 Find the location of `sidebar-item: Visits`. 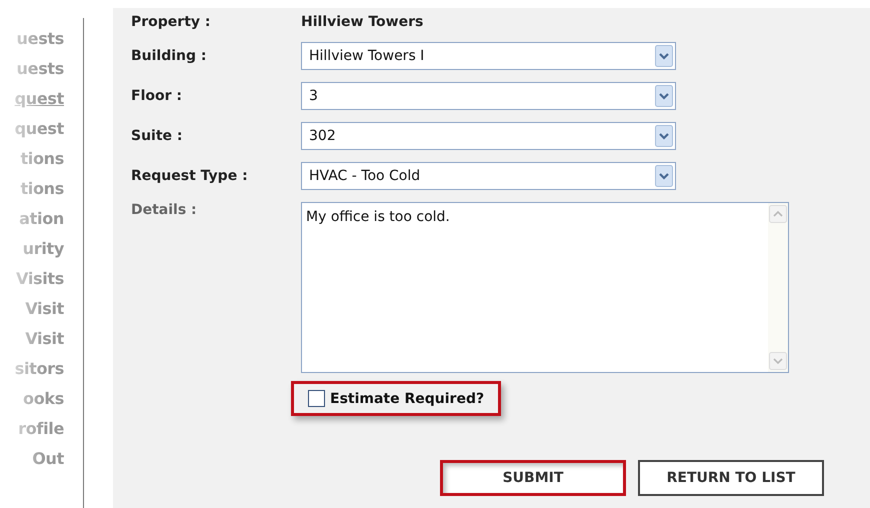

sidebar-item: Visits is located at coordinates (40, 278).